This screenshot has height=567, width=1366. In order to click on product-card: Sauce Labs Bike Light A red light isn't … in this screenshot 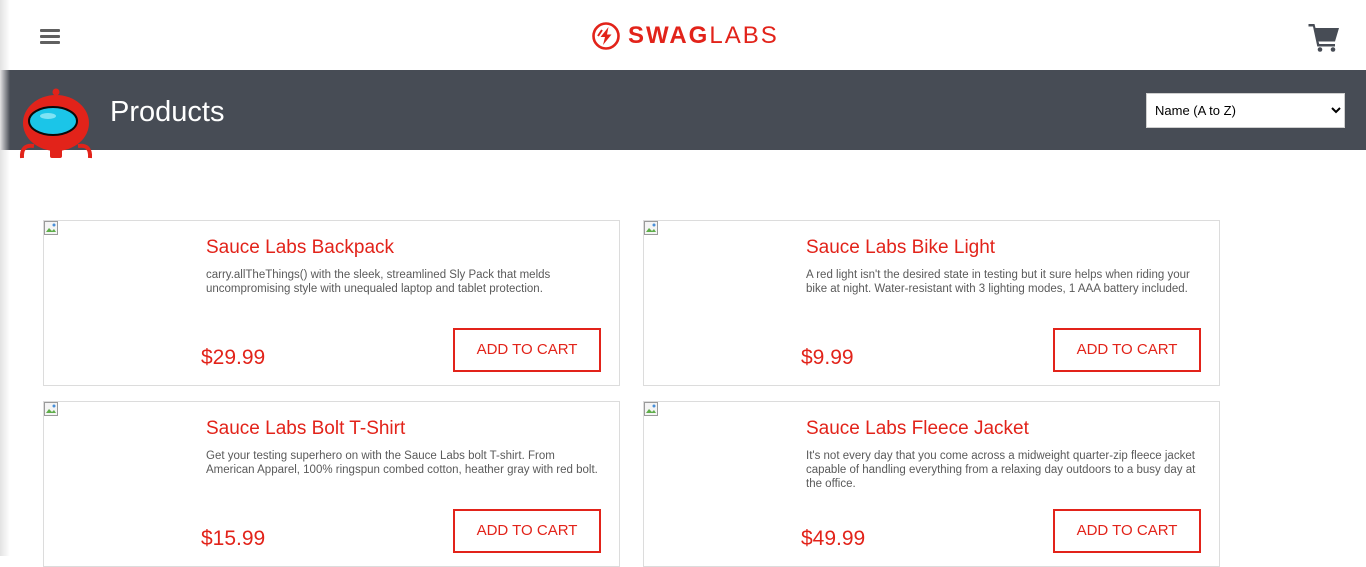, I will do `click(931, 303)`.